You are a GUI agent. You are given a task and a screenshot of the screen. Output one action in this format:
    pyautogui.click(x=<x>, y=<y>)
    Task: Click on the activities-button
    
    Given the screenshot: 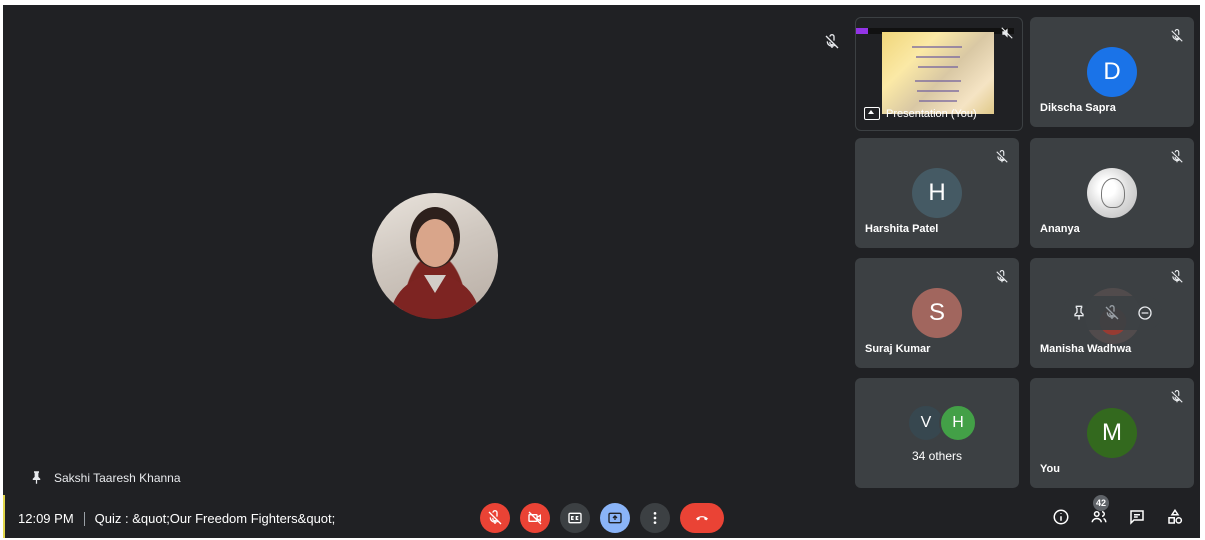 What is the action you would take?
    pyautogui.click(x=1175, y=517)
    